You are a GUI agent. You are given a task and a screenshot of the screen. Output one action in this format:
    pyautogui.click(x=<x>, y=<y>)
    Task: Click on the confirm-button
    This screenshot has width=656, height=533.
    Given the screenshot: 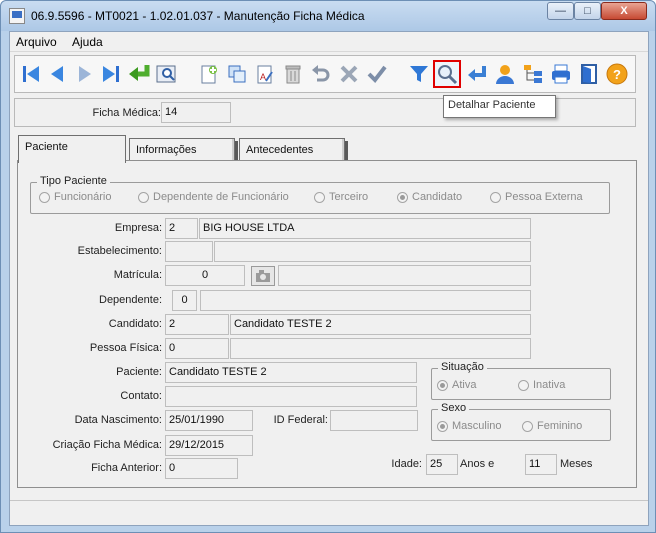 What is the action you would take?
    pyautogui.click(x=377, y=74)
    